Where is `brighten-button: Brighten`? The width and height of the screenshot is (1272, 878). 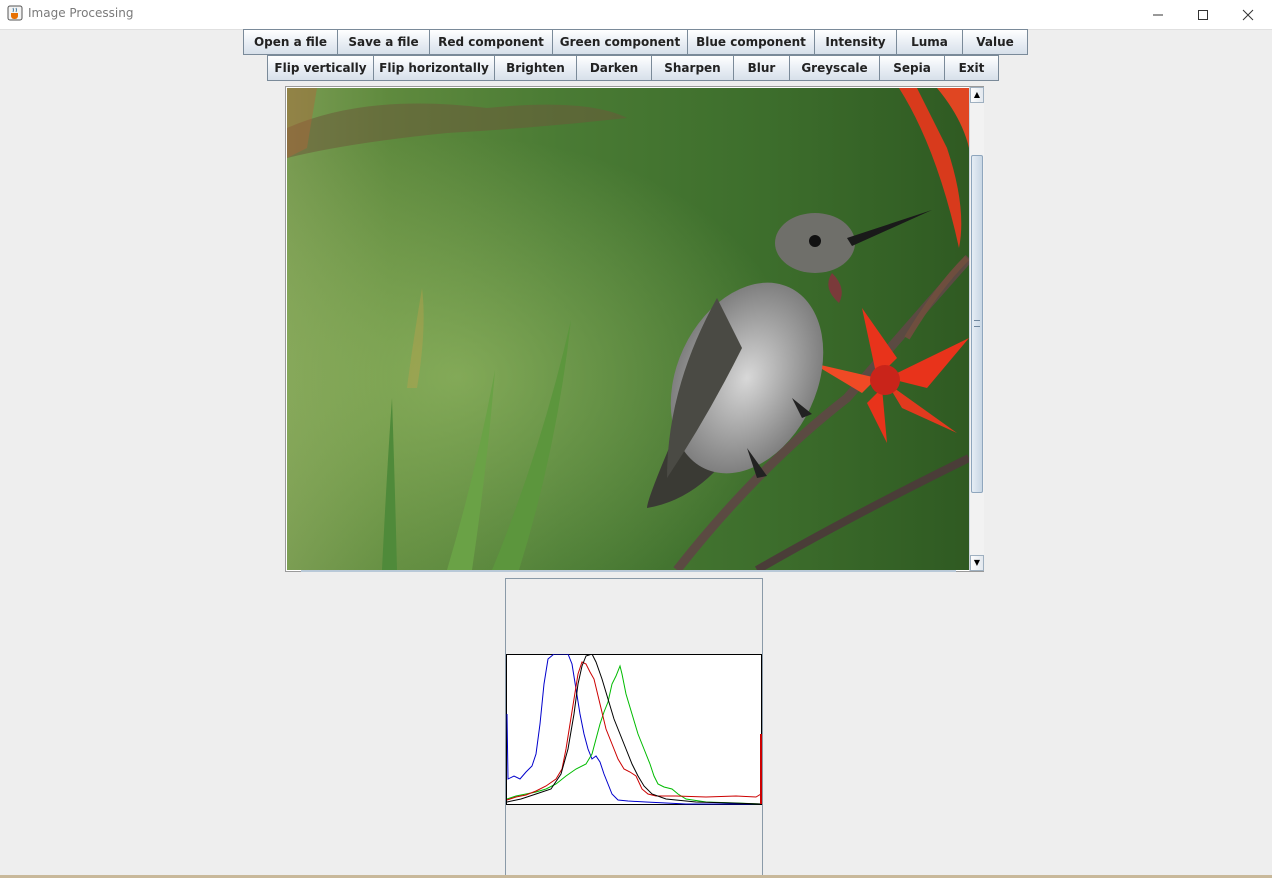
brighten-button: Brighten is located at coordinates (535, 68).